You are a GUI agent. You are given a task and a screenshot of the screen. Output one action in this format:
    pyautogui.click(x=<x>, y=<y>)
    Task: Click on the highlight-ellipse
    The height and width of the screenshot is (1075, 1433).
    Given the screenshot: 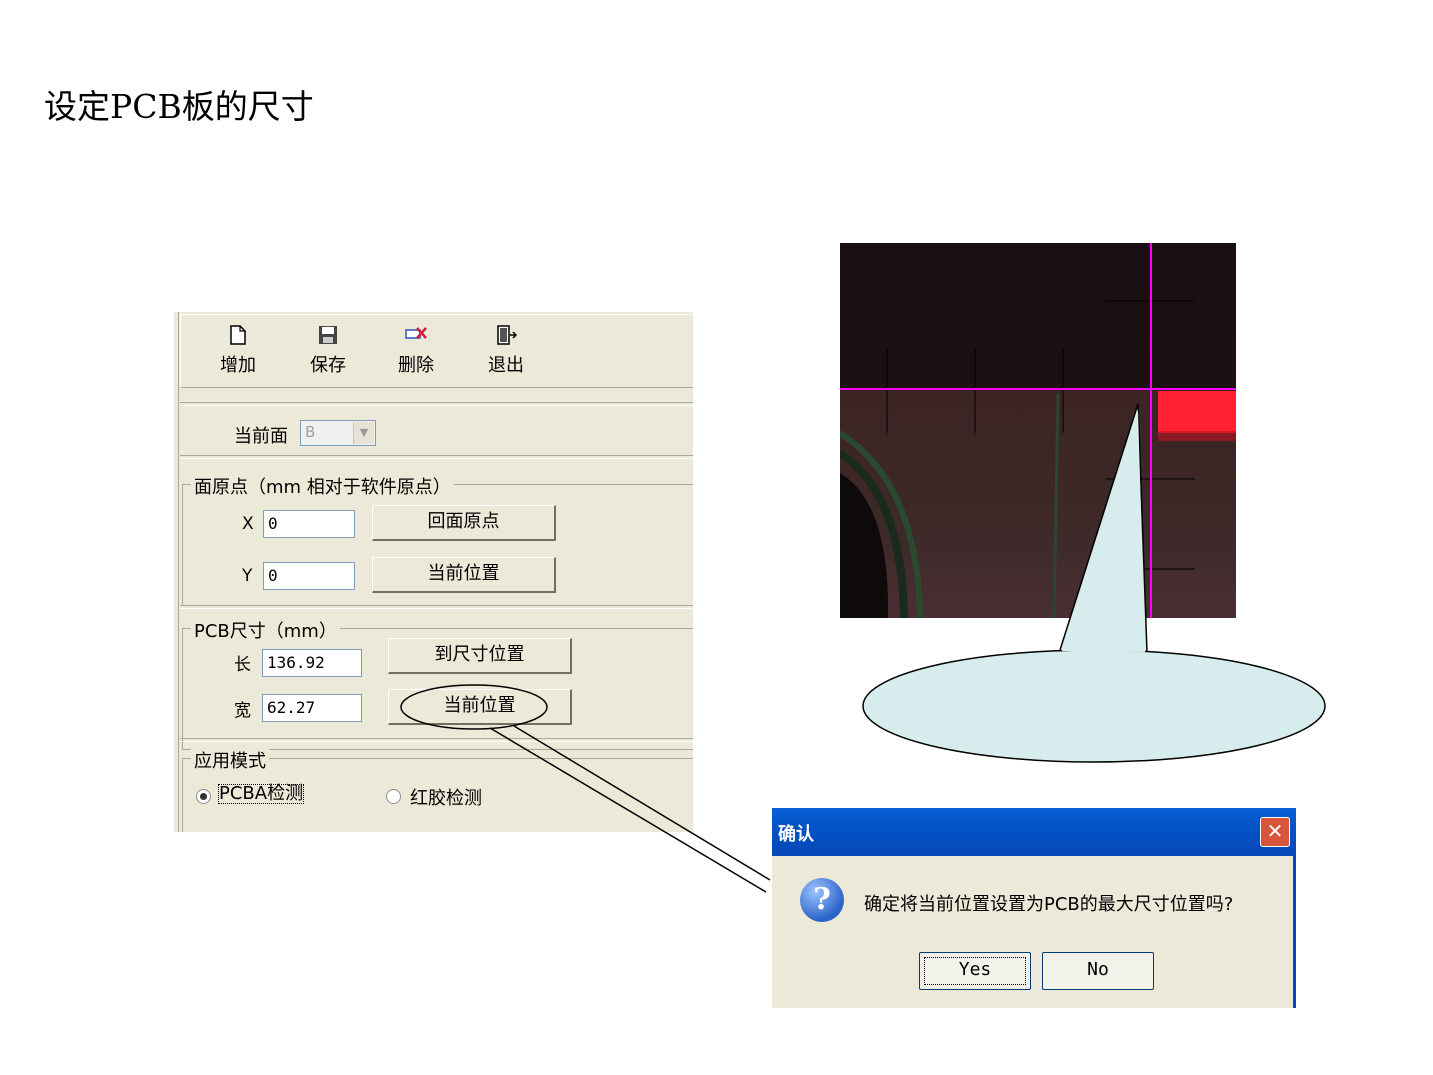 What is the action you would take?
    pyautogui.click(x=474, y=707)
    